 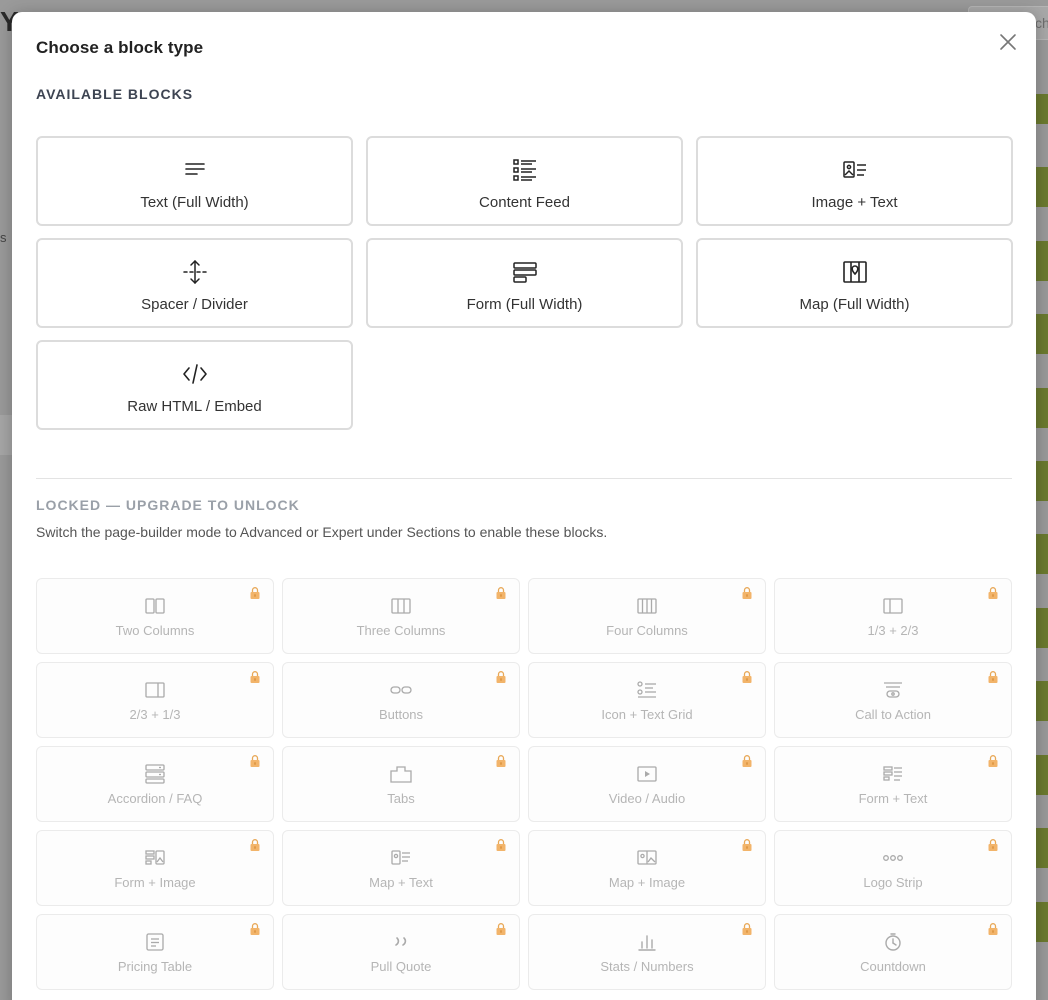 I want to click on locked-card-two-columns: Two Columns, so click(x=155, y=616).